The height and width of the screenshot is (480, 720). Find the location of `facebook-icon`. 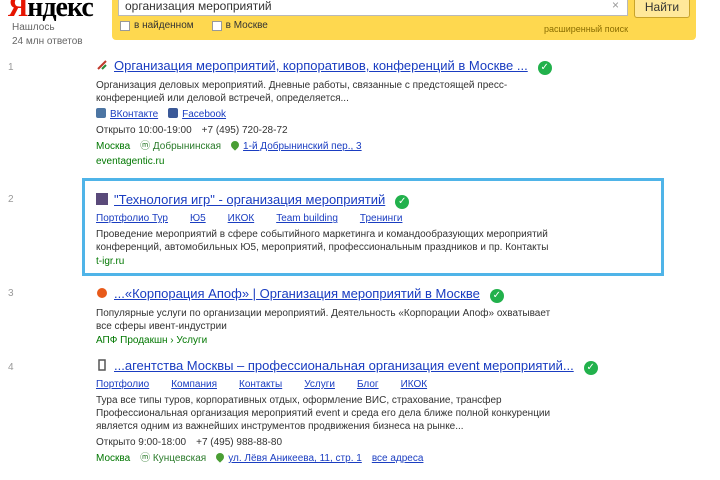

facebook-icon is located at coordinates (173, 113).